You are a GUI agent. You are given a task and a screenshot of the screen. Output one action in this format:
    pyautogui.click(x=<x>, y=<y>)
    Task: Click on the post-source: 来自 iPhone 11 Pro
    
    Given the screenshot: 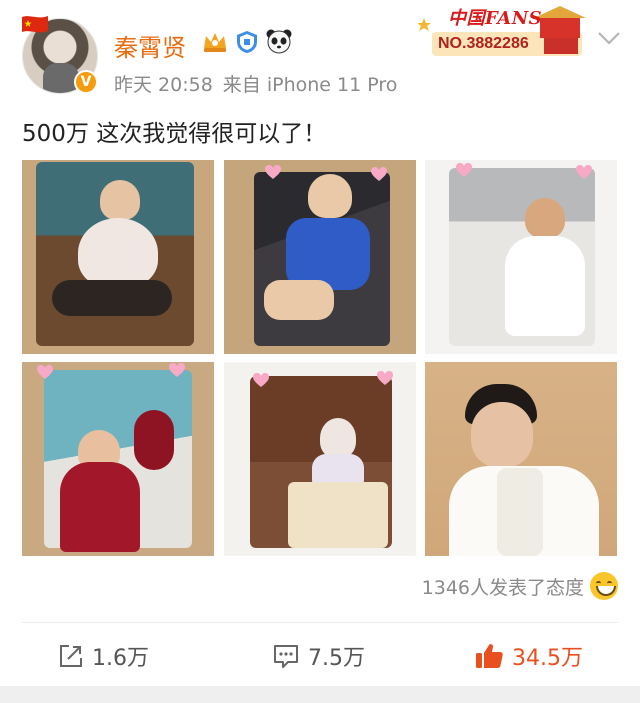 What is the action you would take?
    pyautogui.click(x=310, y=85)
    